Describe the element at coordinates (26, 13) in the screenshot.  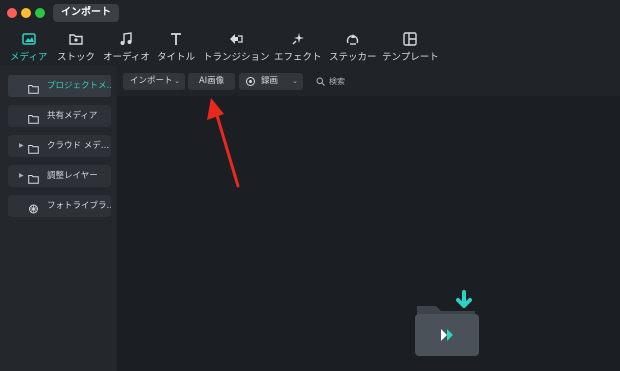
I see `minimize-window-button` at that location.